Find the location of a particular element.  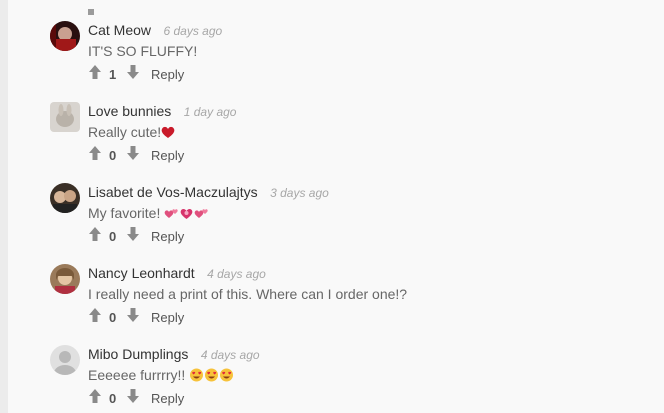

comment-timestamp: 1 day ago is located at coordinates (210, 112).